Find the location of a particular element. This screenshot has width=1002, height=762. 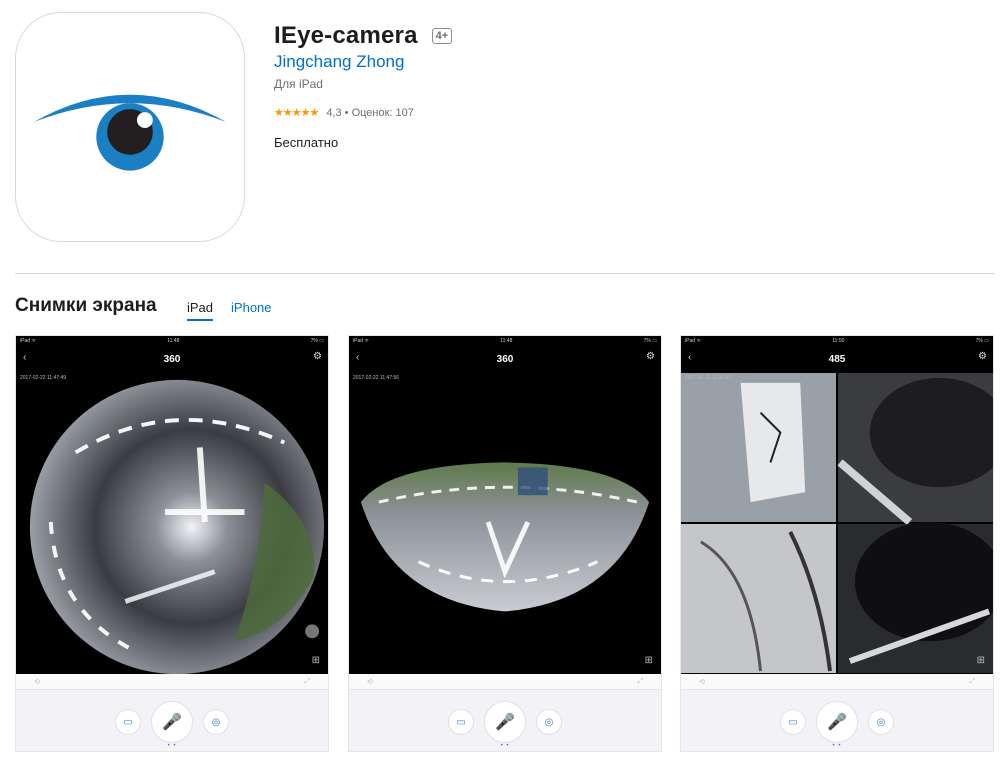

eye-logo-icon is located at coordinates (130, 132).